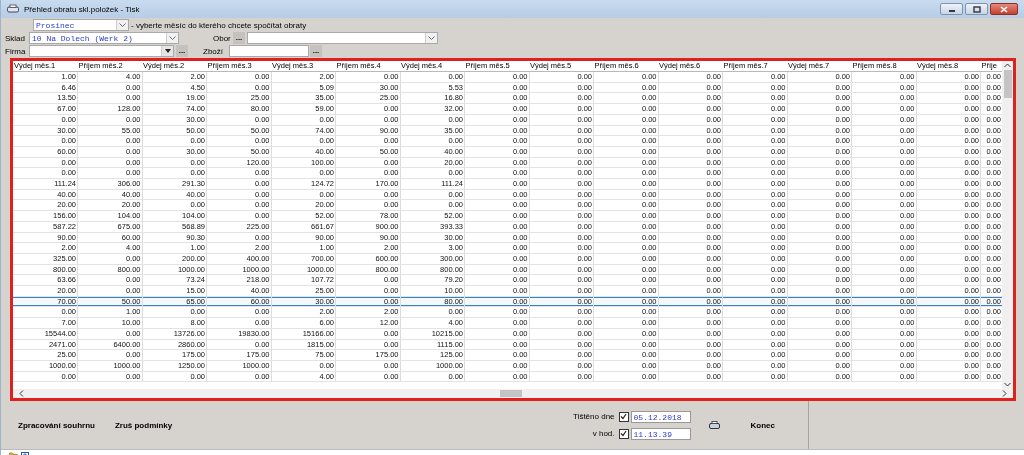 The width and height of the screenshot is (1024, 455). Describe the element at coordinates (603, 433) in the screenshot. I see `printed-time-label: v hod.` at that location.